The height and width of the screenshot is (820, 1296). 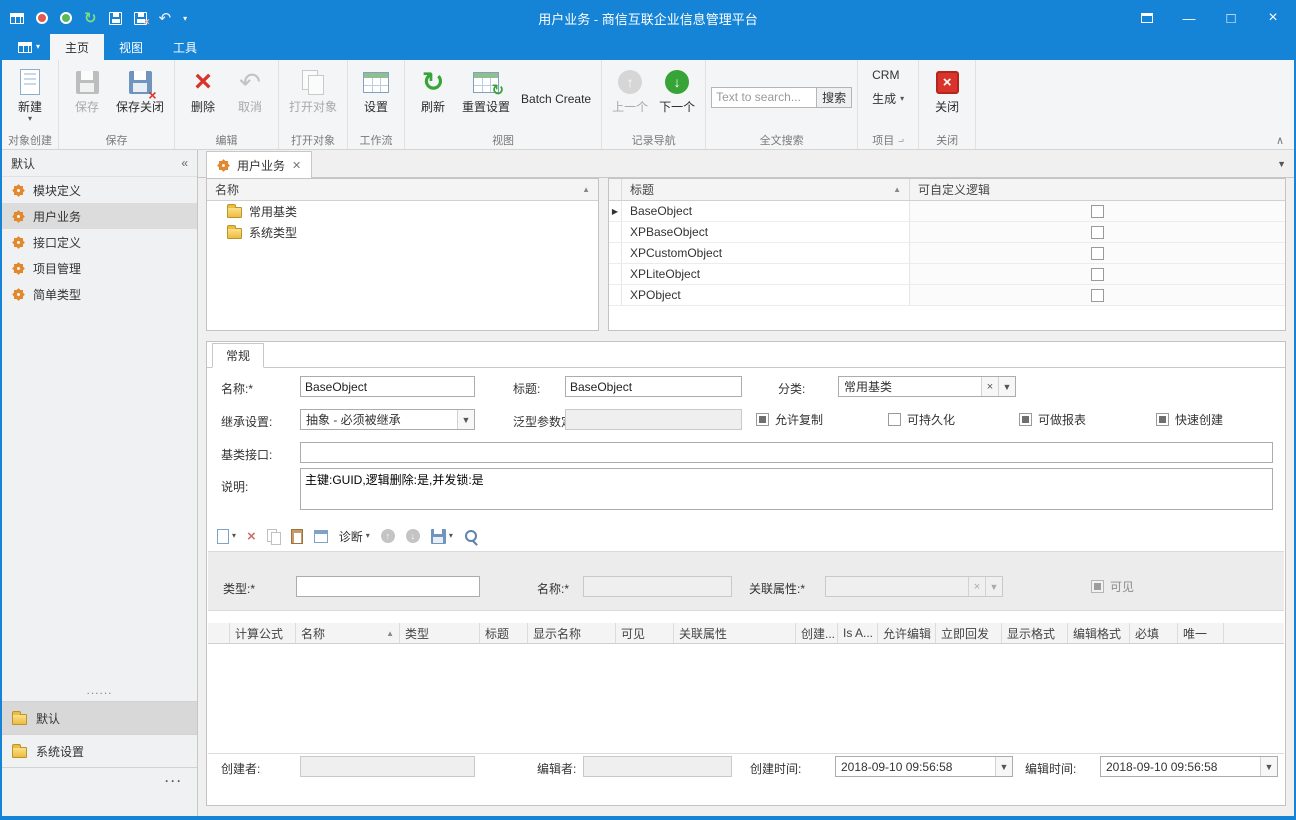 What do you see at coordinates (165, 18) in the screenshot?
I see `undo-icon: ↶` at bounding box center [165, 18].